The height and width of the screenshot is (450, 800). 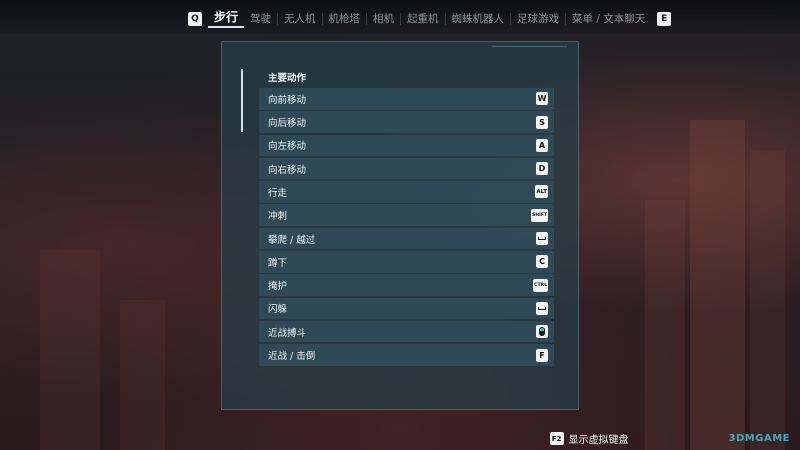 I want to click on tab-spider-robot: 蜘蛛机器人, so click(x=478, y=19).